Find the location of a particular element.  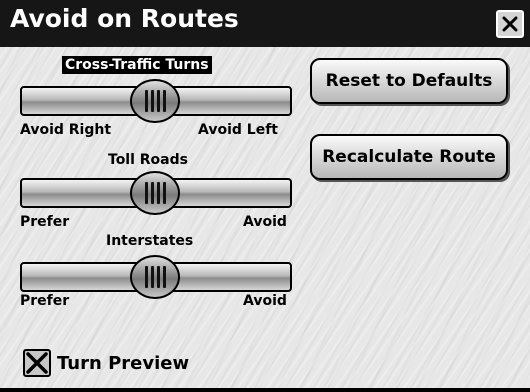

toll-roads-left-label: Prefer is located at coordinates (45, 222).